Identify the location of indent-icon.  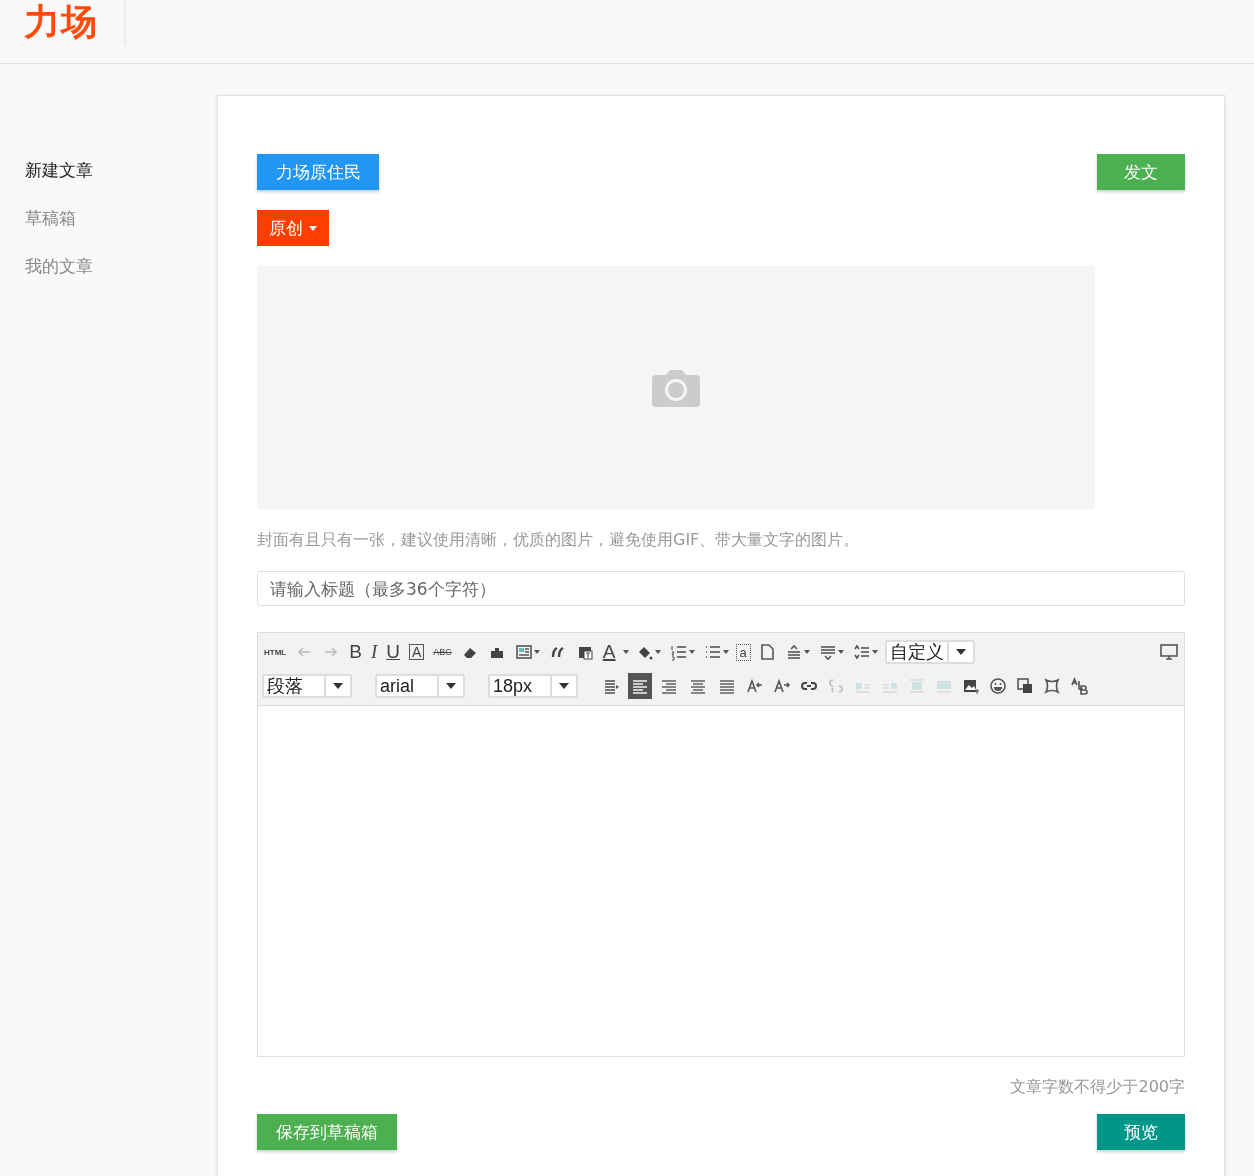
(612, 686).